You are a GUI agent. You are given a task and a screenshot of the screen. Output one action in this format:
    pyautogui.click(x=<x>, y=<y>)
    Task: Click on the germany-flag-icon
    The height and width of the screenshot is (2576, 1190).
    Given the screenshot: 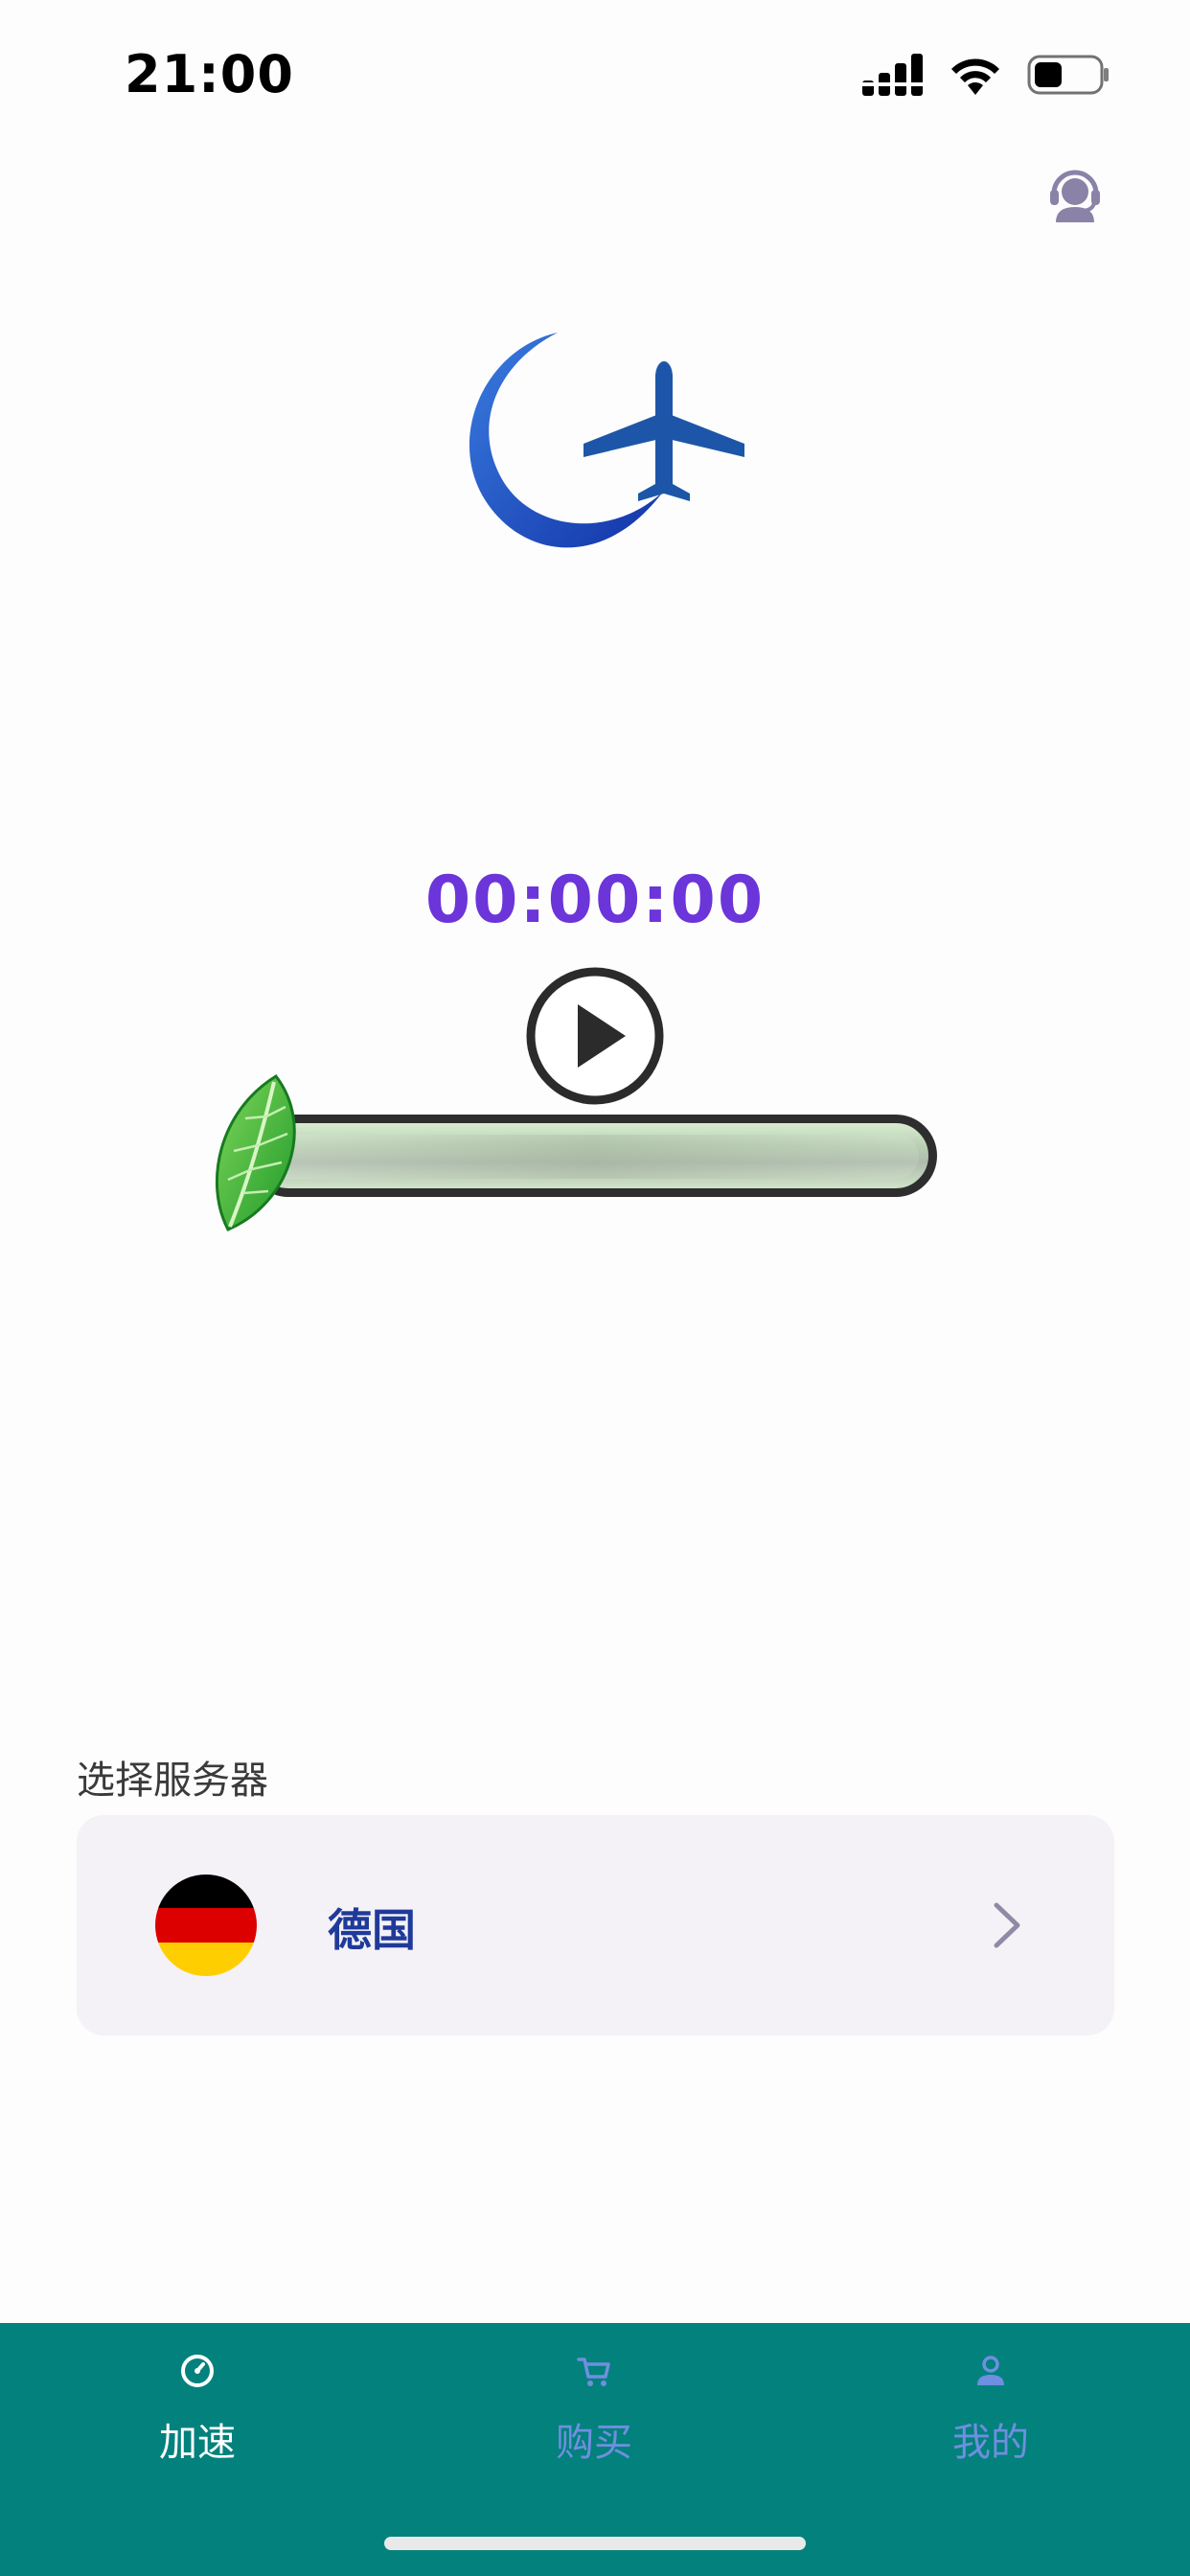 What is the action you would take?
    pyautogui.click(x=206, y=1925)
    